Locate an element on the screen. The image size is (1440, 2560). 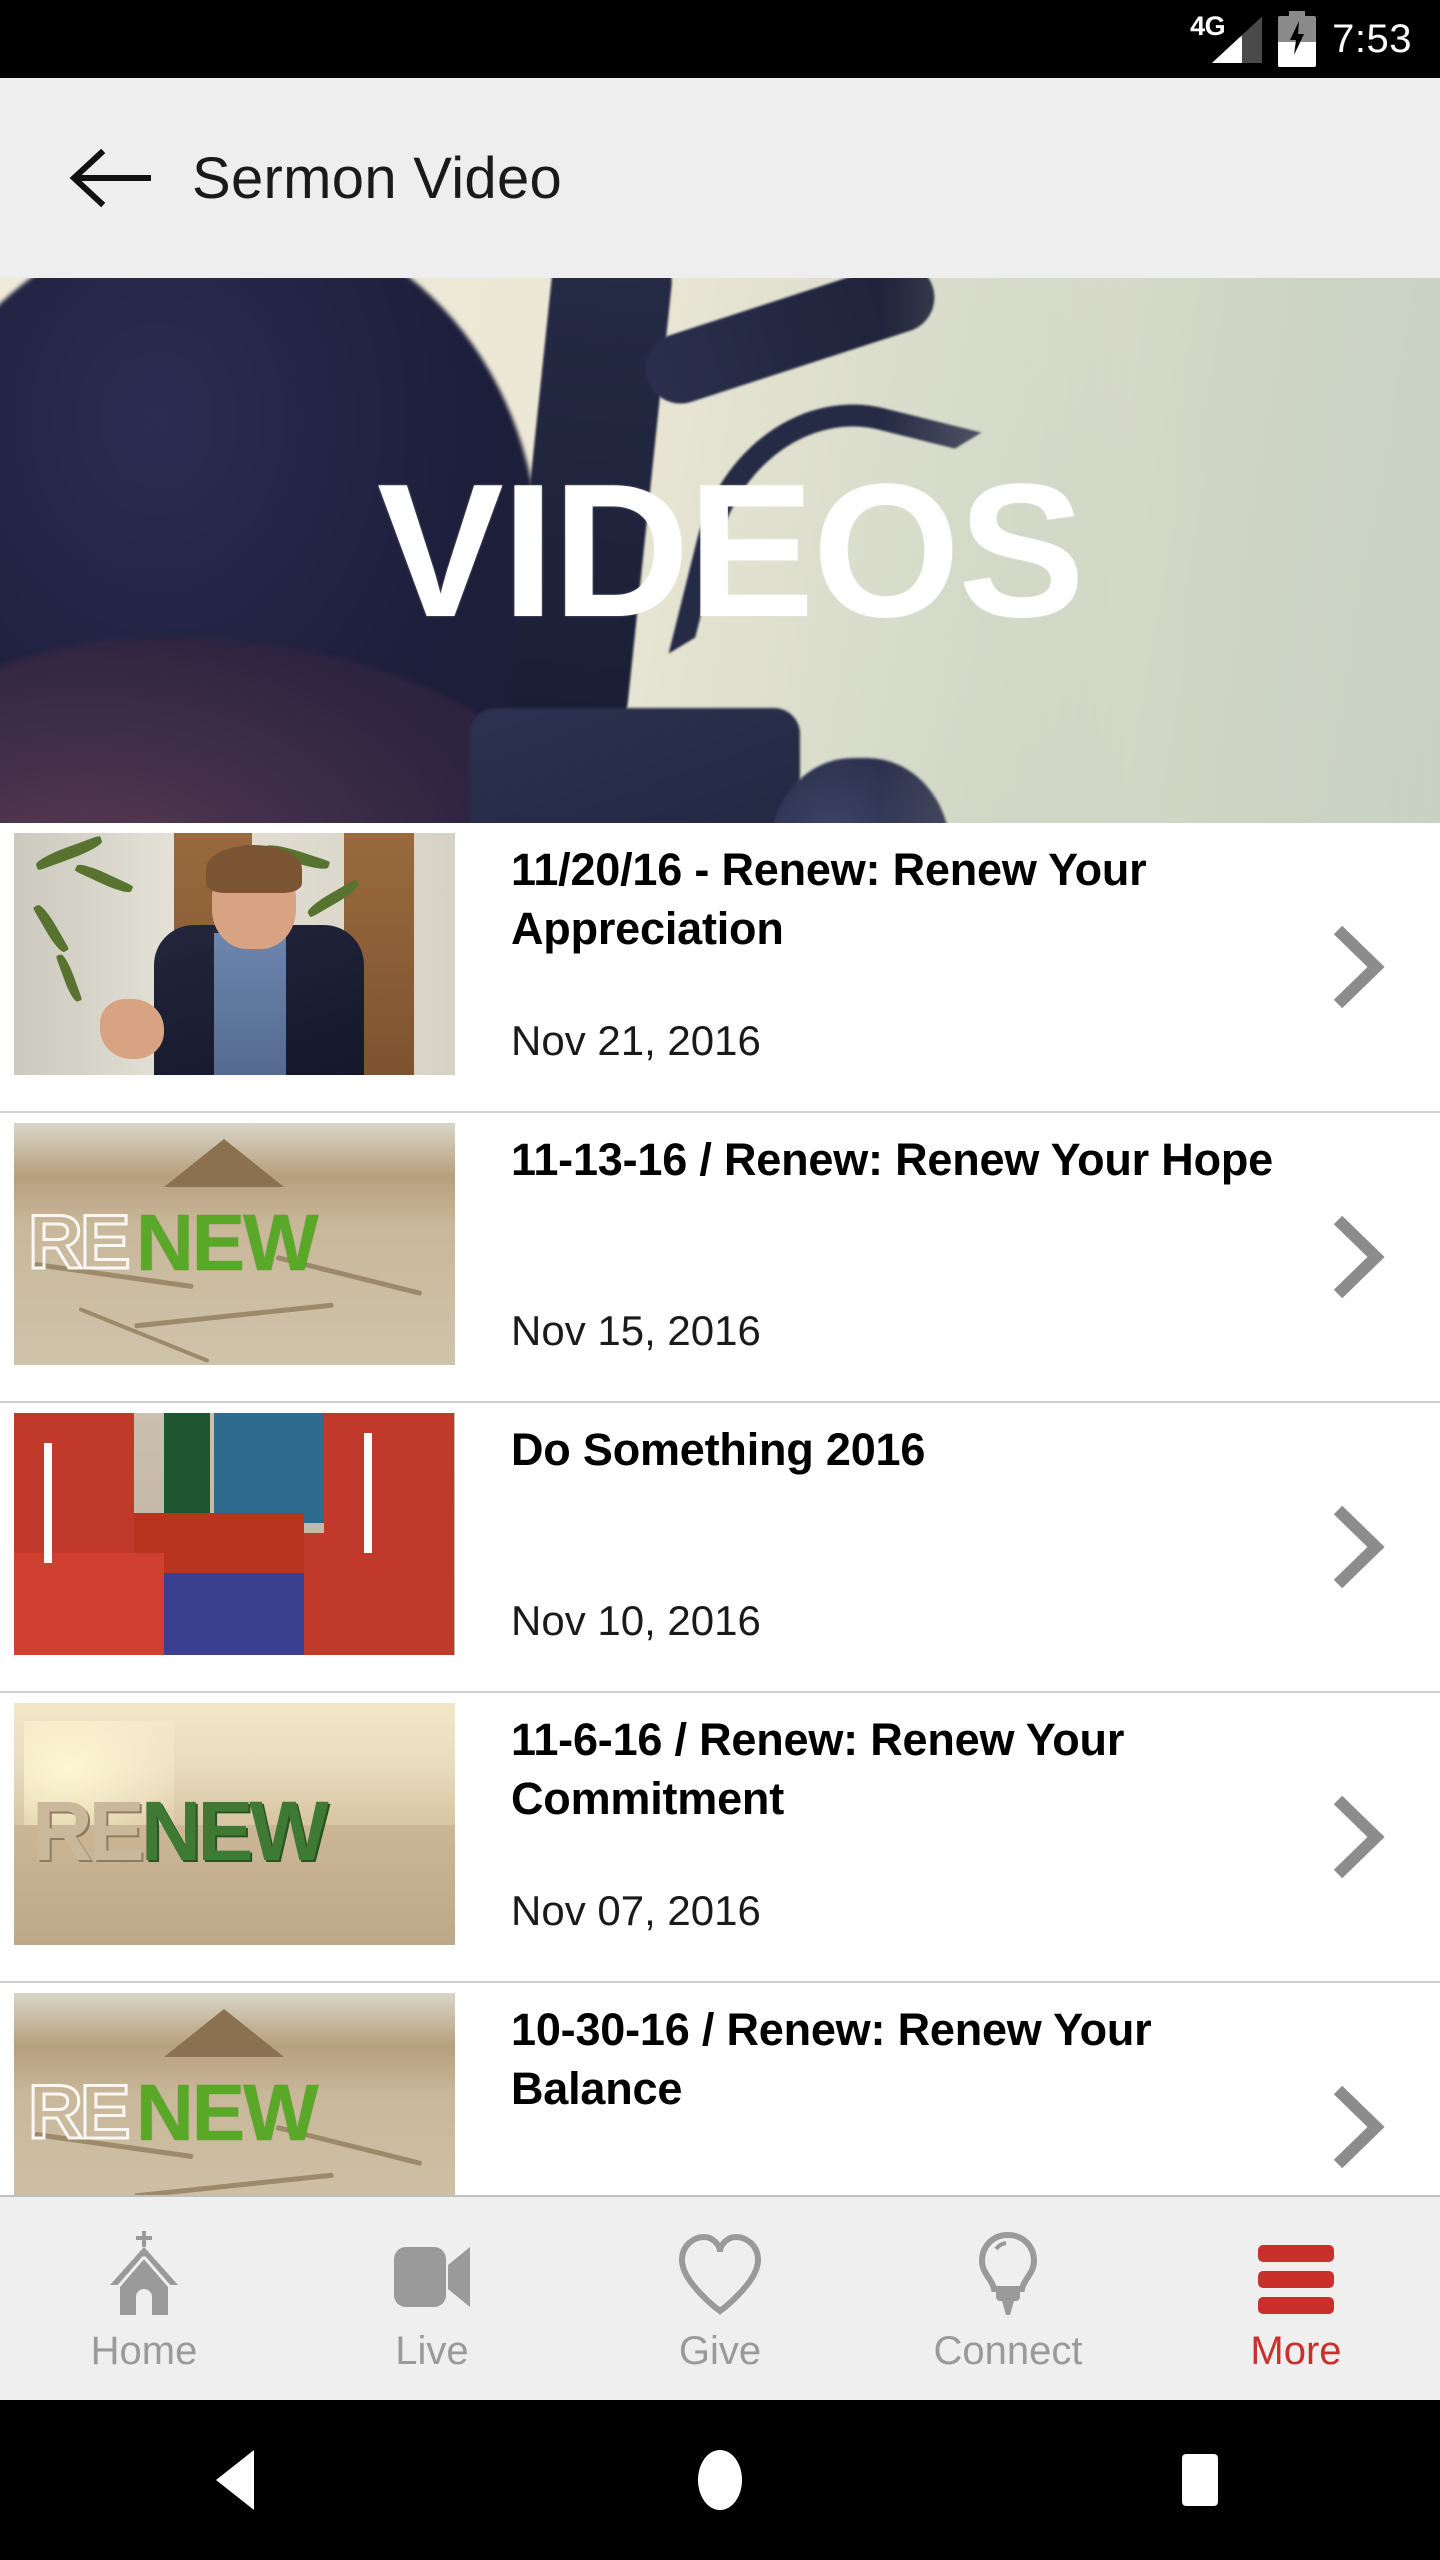
battery-charging-icon is located at coordinates (1297, 39).